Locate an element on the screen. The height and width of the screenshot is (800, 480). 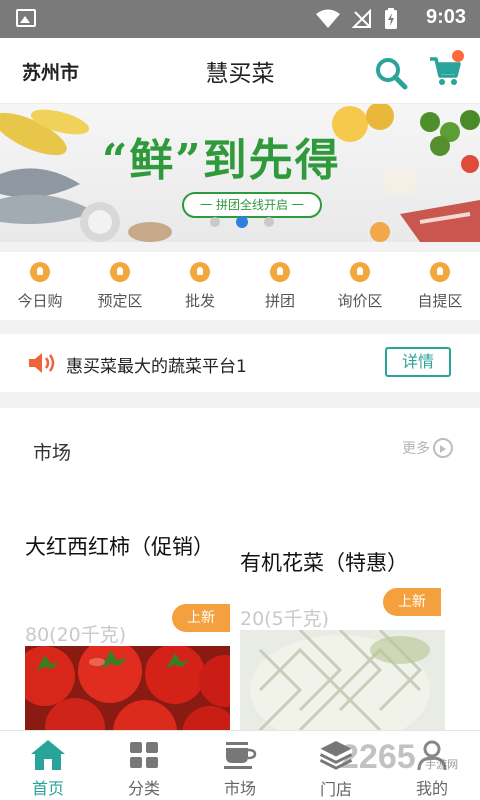
grid-icon is located at coordinates (144, 755).